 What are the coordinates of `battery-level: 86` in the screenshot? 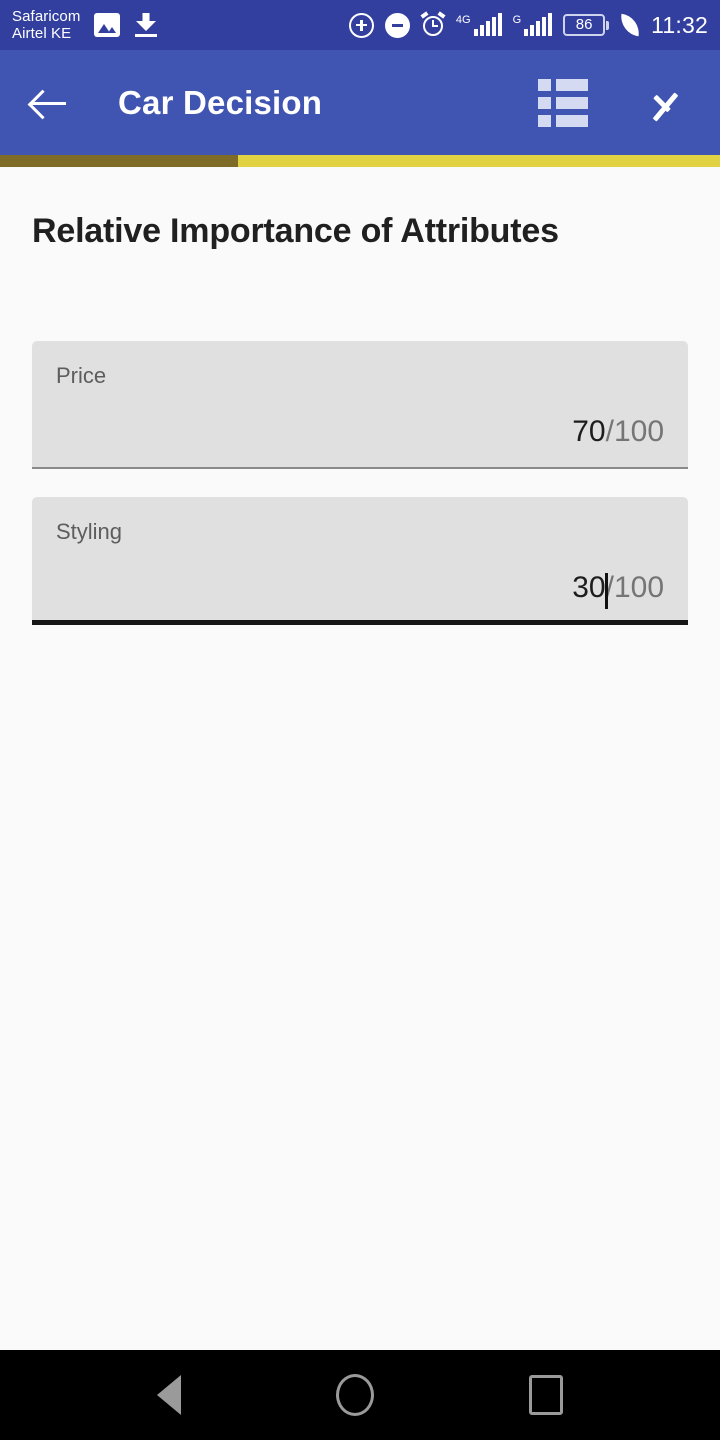 It's located at (584, 25).